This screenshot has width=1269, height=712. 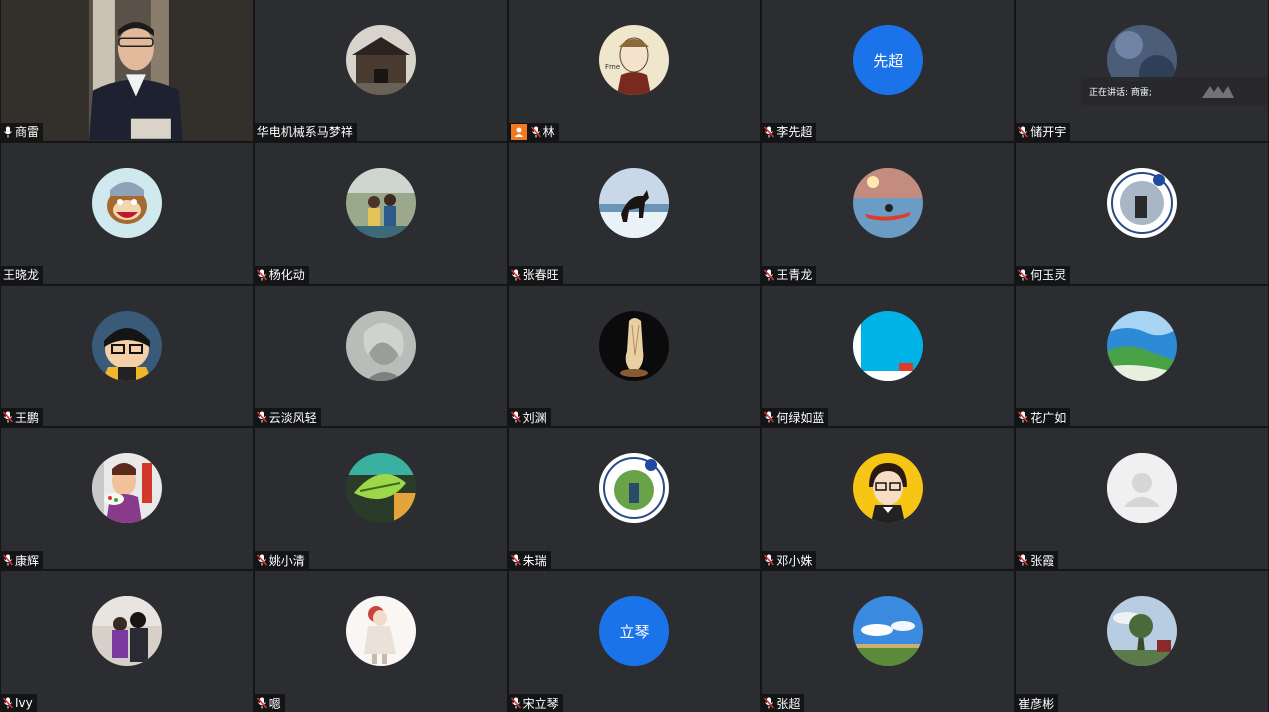 What do you see at coordinates (380, 641) in the screenshot?
I see `participant-tile: 嗯` at bounding box center [380, 641].